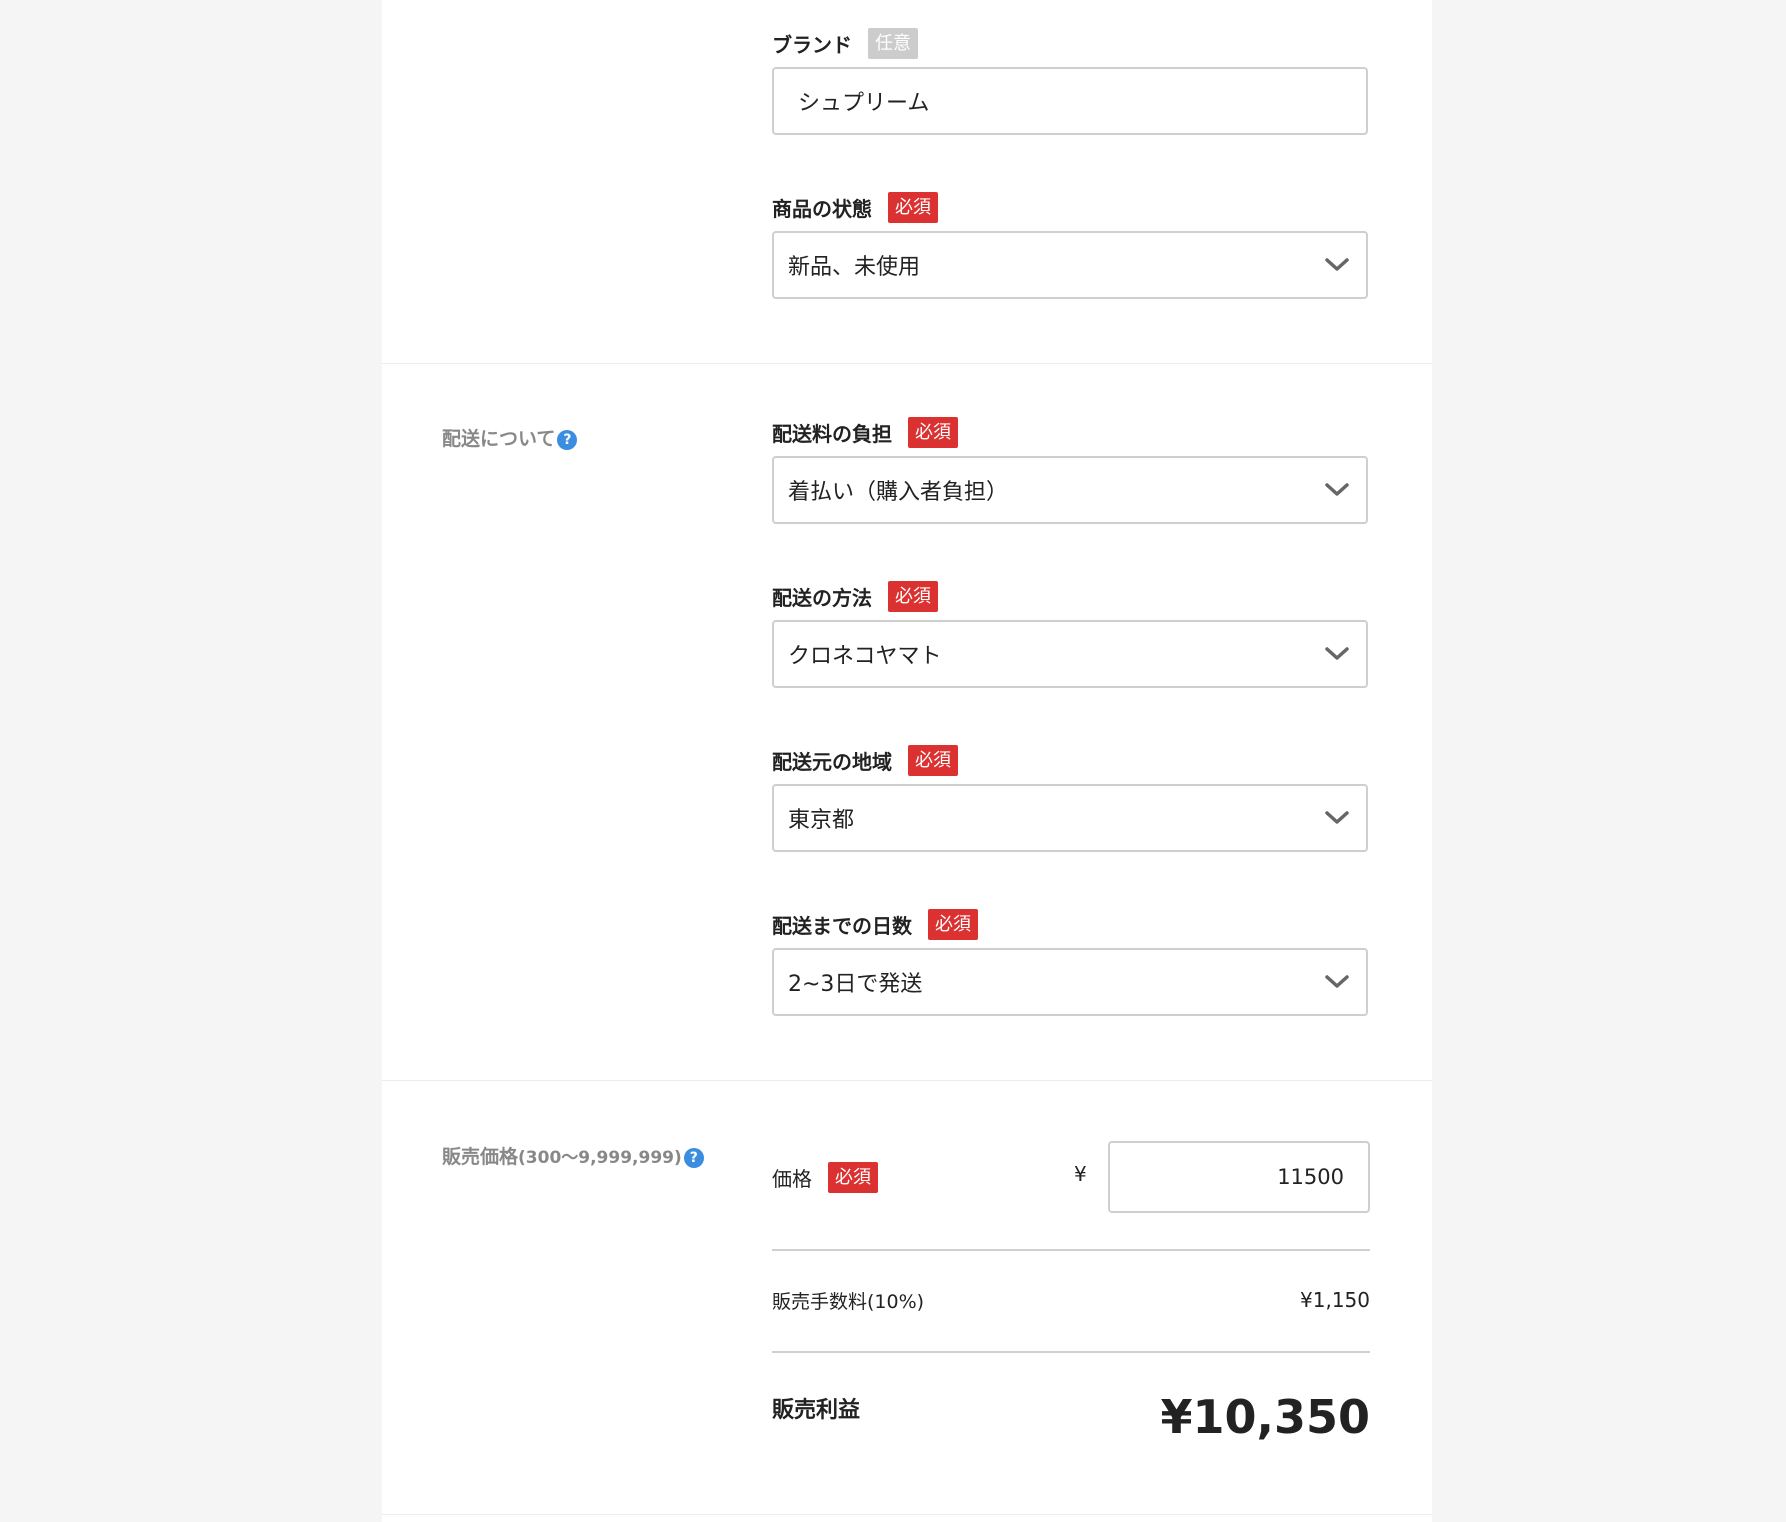 The height and width of the screenshot is (1522, 1786). Describe the element at coordinates (792, 1178) in the screenshot. I see `price-label-text: 価格` at that location.